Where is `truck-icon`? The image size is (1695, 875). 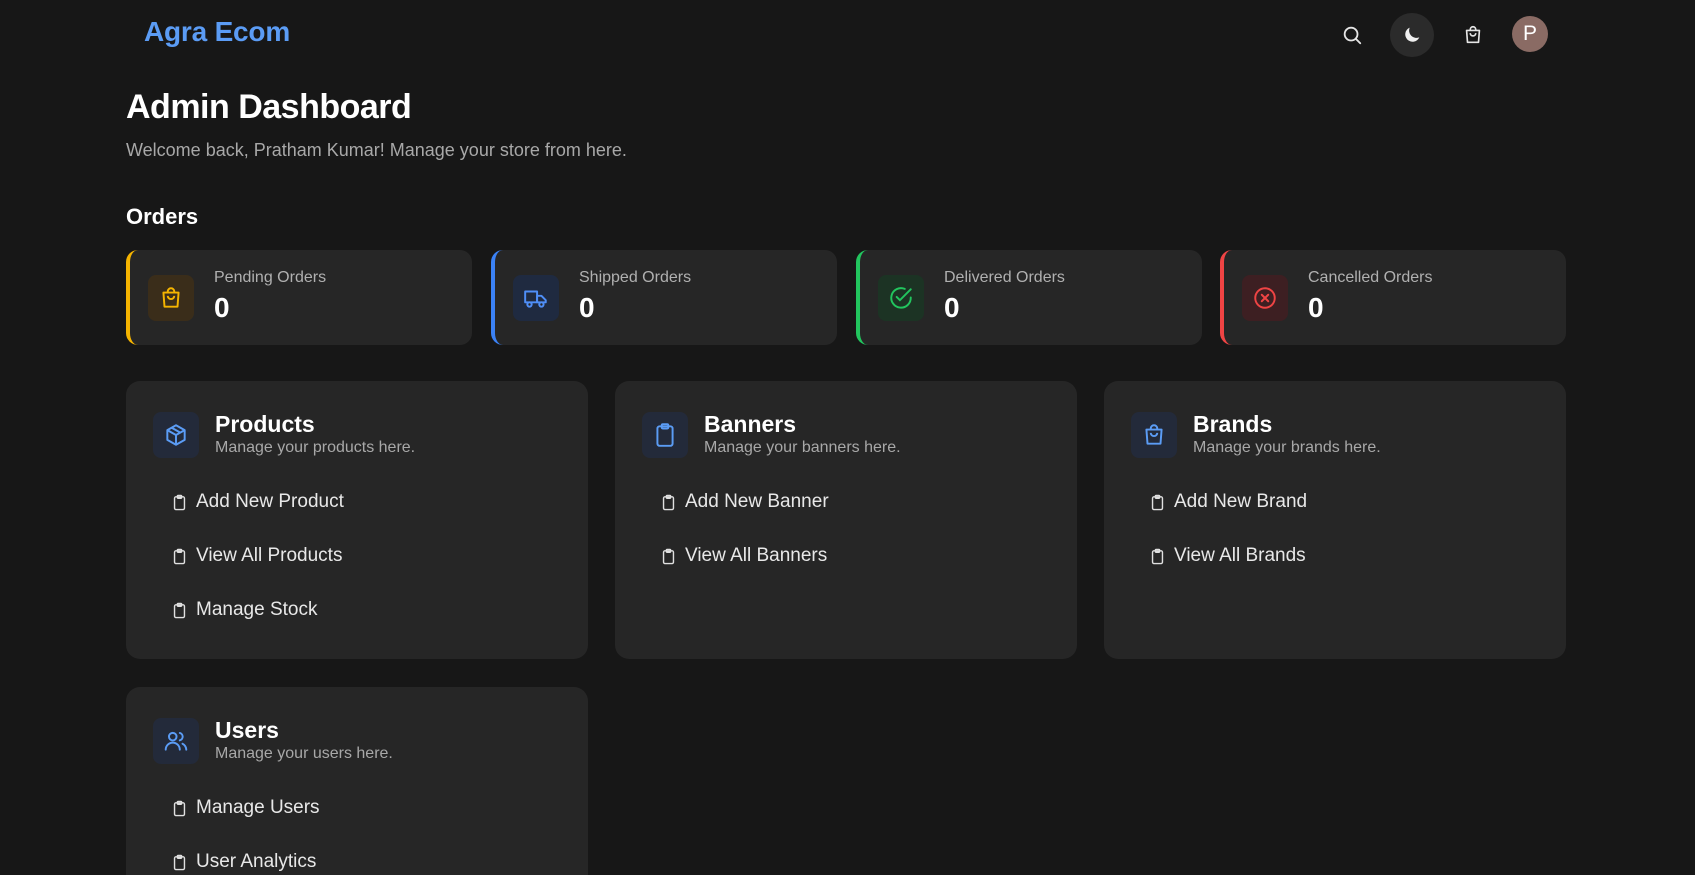 truck-icon is located at coordinates (535, 299).